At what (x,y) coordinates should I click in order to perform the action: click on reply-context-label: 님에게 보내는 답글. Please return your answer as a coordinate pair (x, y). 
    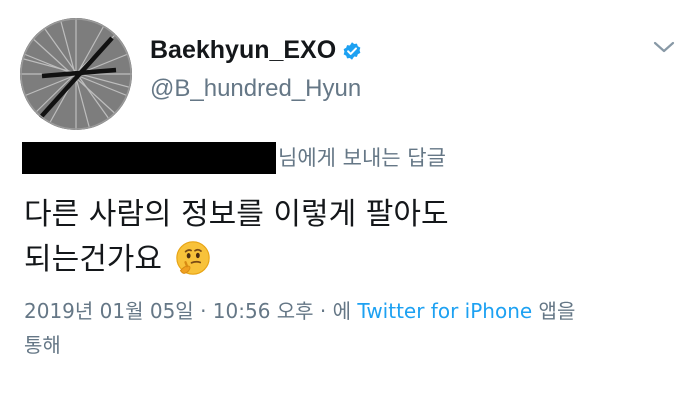
    Looking at the image, I should click on (362, 157).